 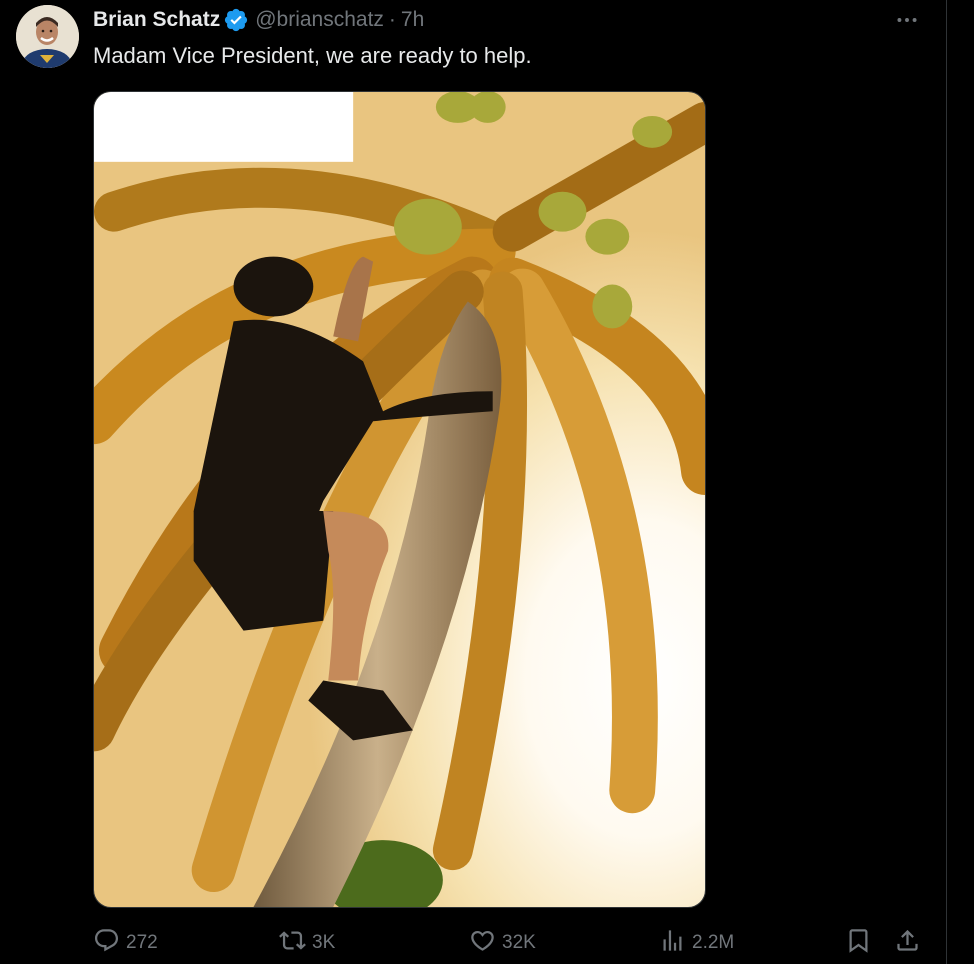 I want to click on repost-count: 3K, so click(x=324, y=942).